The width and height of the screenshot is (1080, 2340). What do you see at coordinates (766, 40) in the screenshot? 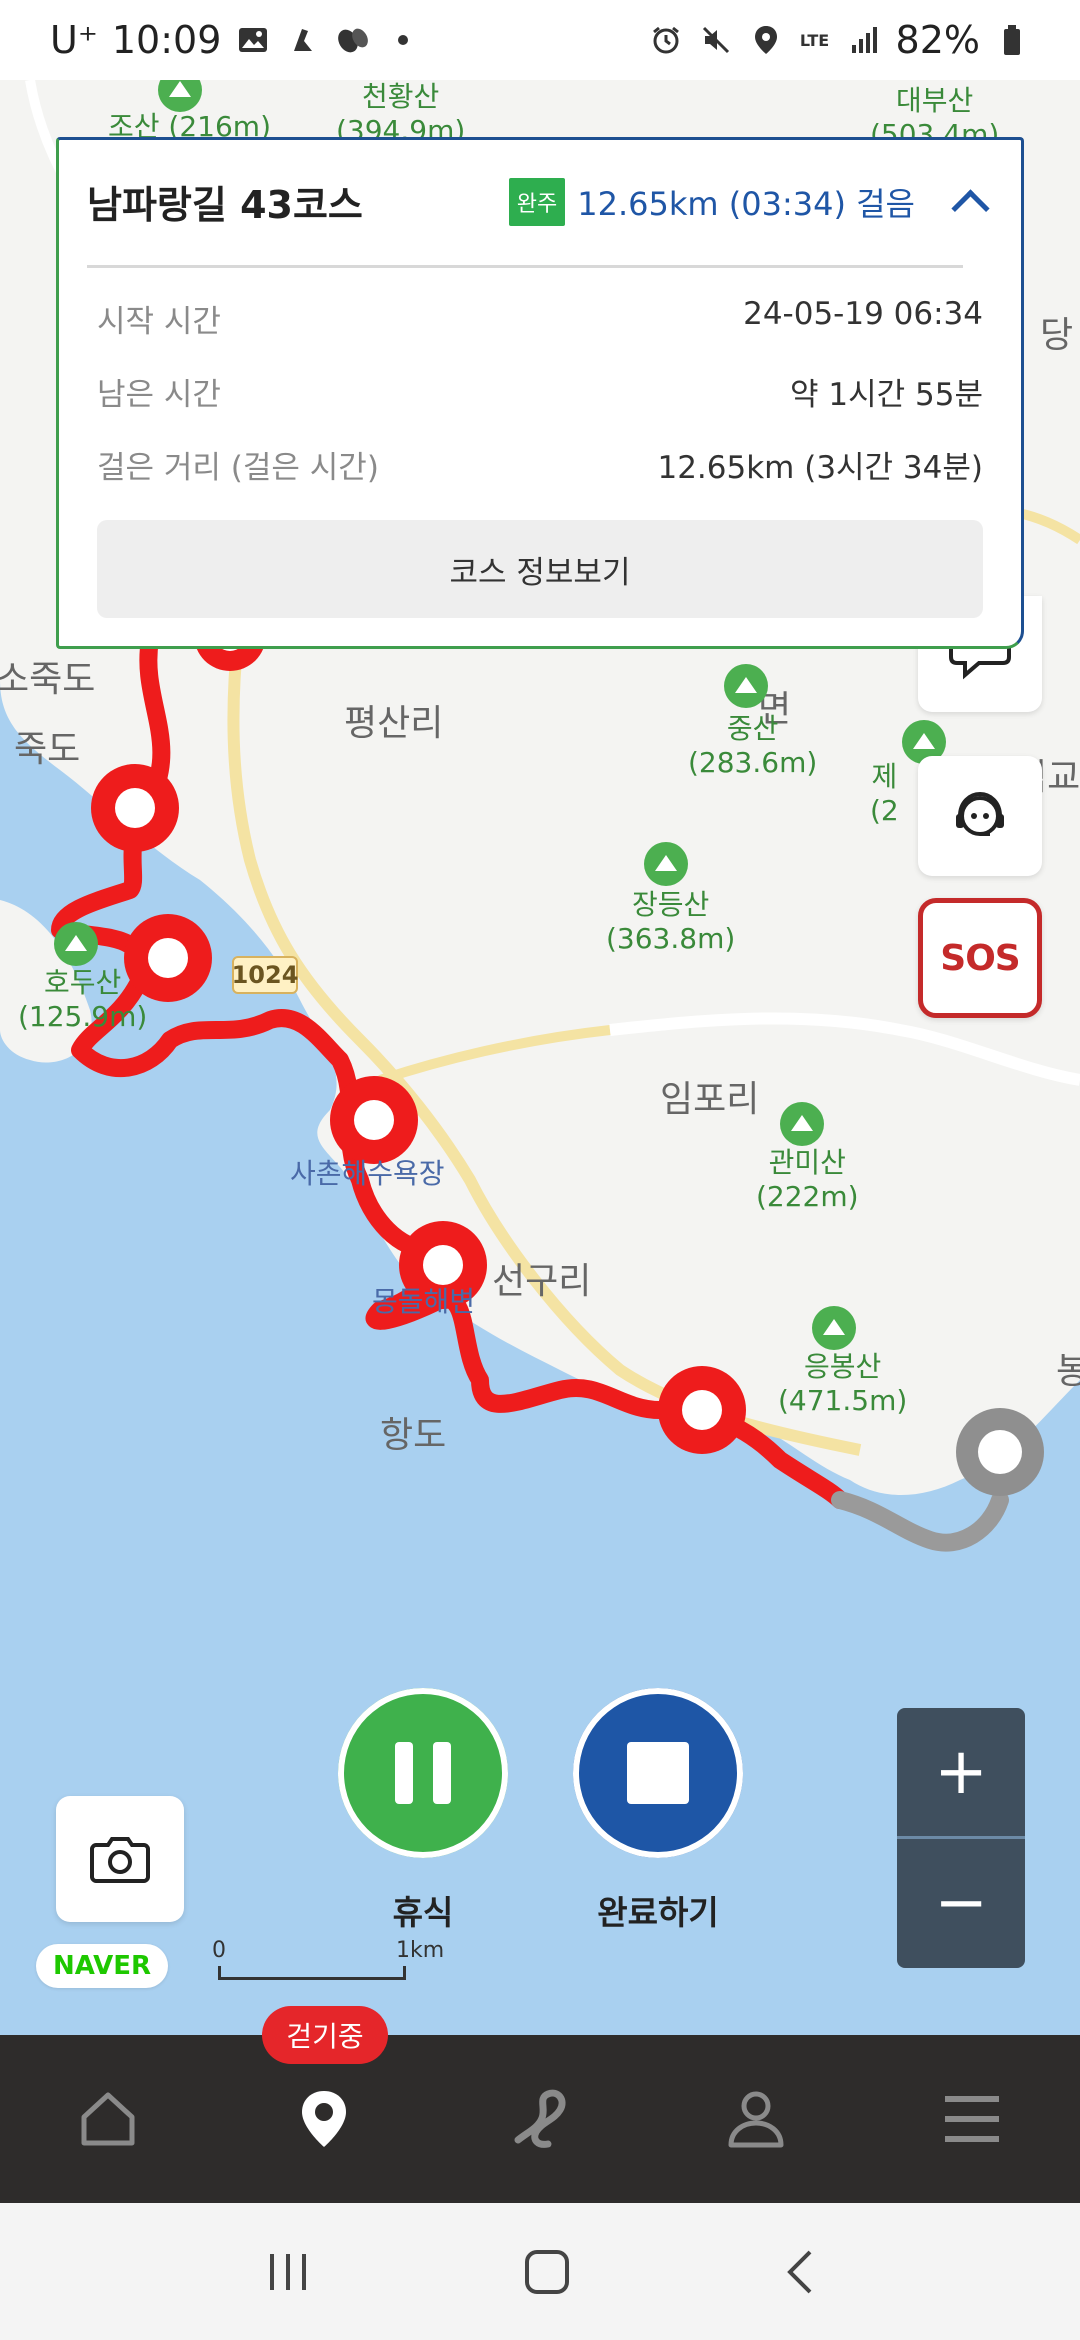
I see `location-icon` at bounding box center [766, 40].